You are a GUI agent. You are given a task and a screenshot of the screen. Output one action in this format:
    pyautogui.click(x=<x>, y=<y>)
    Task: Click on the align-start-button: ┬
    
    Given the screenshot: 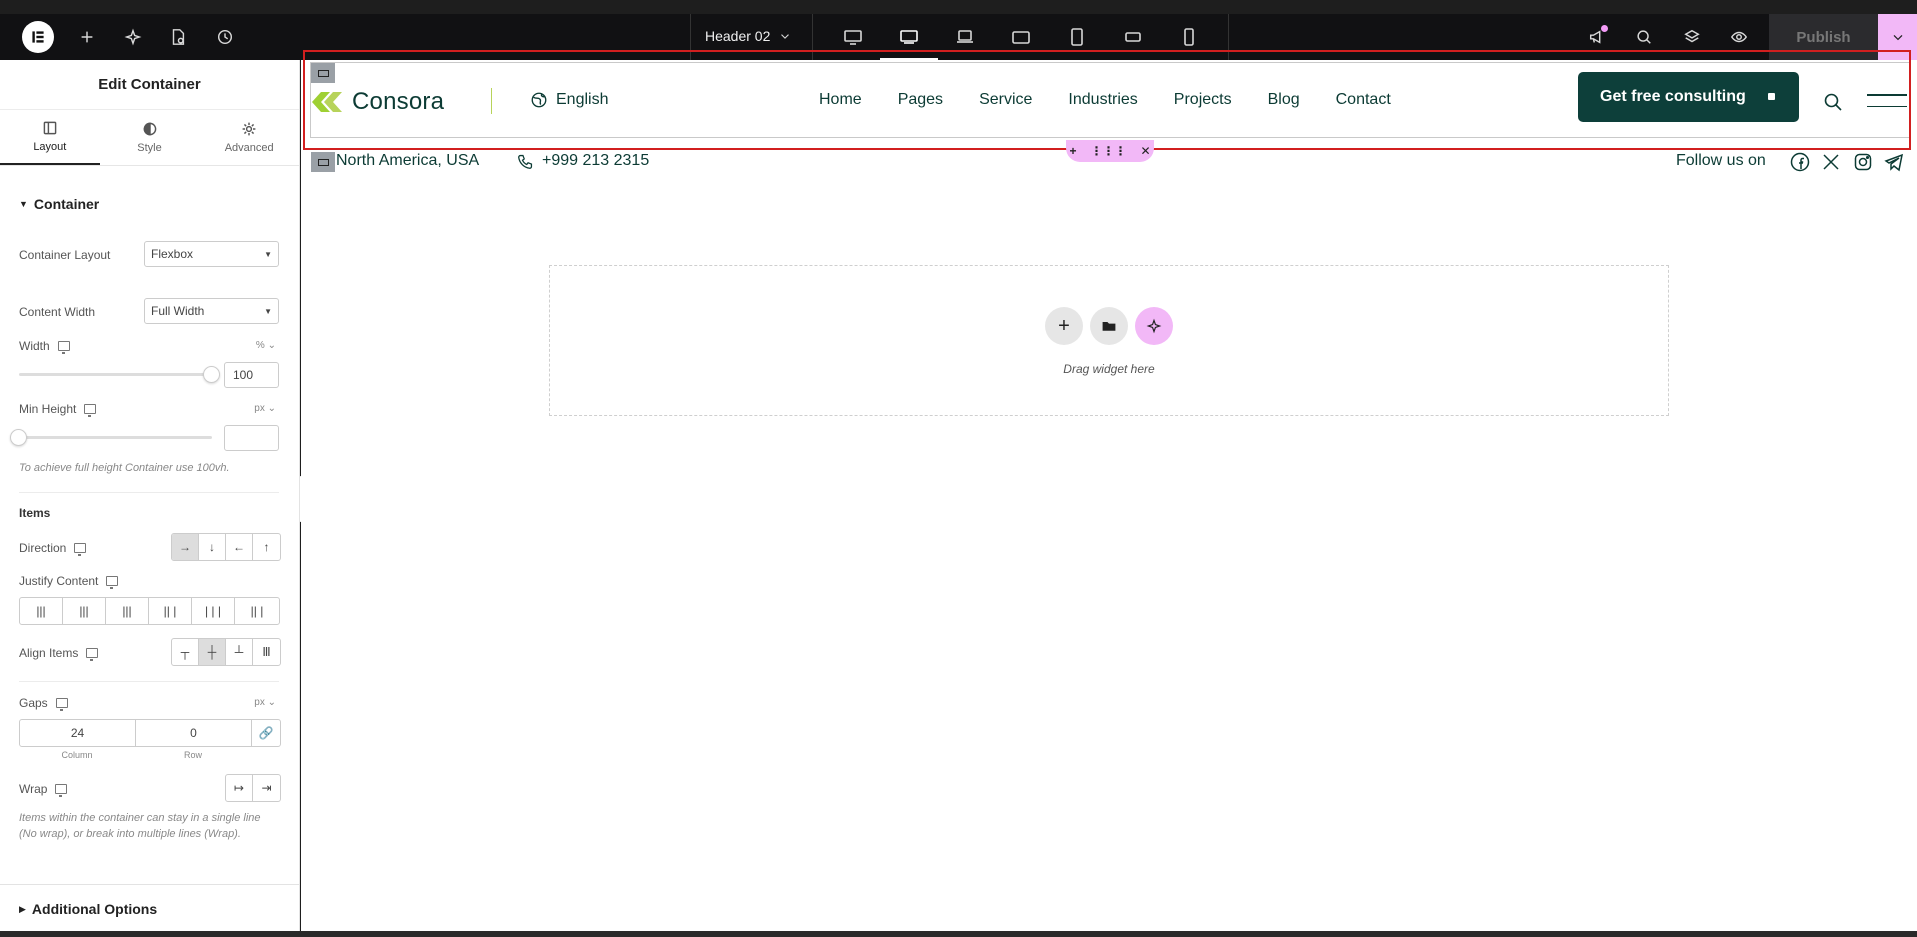 What is the action you would take?
    pyautogui.click(x=185, y=652)
    